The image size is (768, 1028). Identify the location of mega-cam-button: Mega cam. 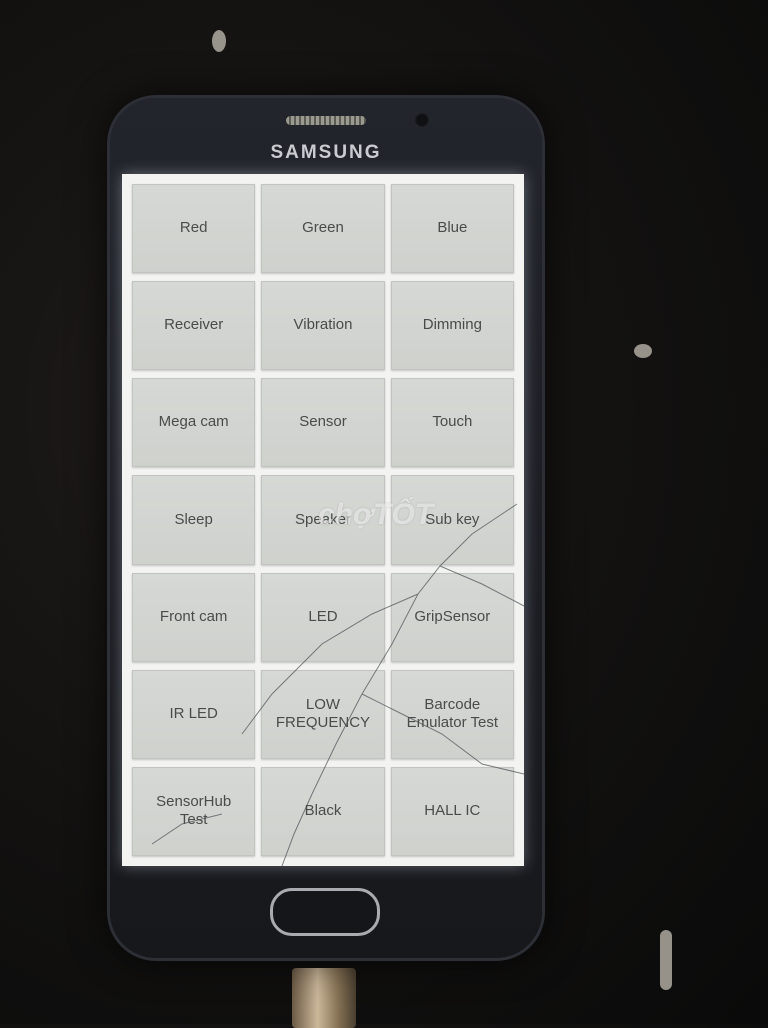
(194, 423).